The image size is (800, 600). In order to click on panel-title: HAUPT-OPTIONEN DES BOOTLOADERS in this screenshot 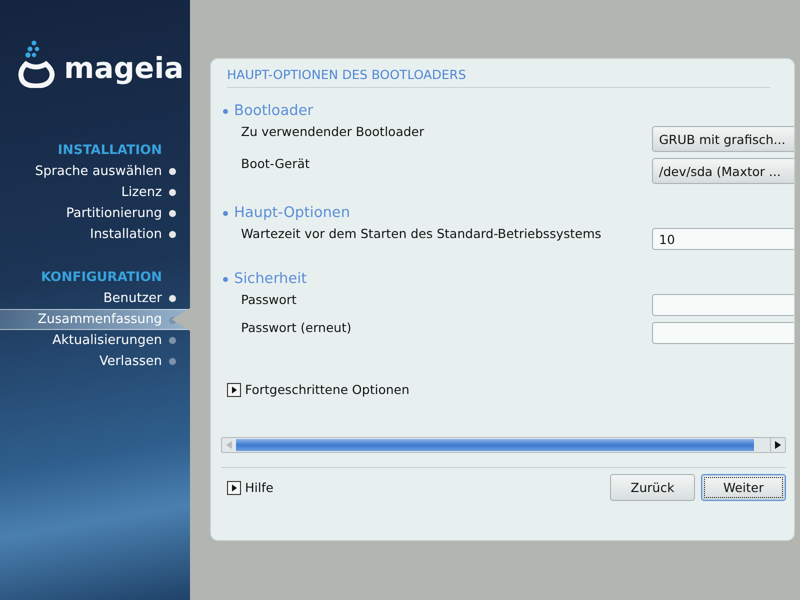, I will do `click(498, 77)`.